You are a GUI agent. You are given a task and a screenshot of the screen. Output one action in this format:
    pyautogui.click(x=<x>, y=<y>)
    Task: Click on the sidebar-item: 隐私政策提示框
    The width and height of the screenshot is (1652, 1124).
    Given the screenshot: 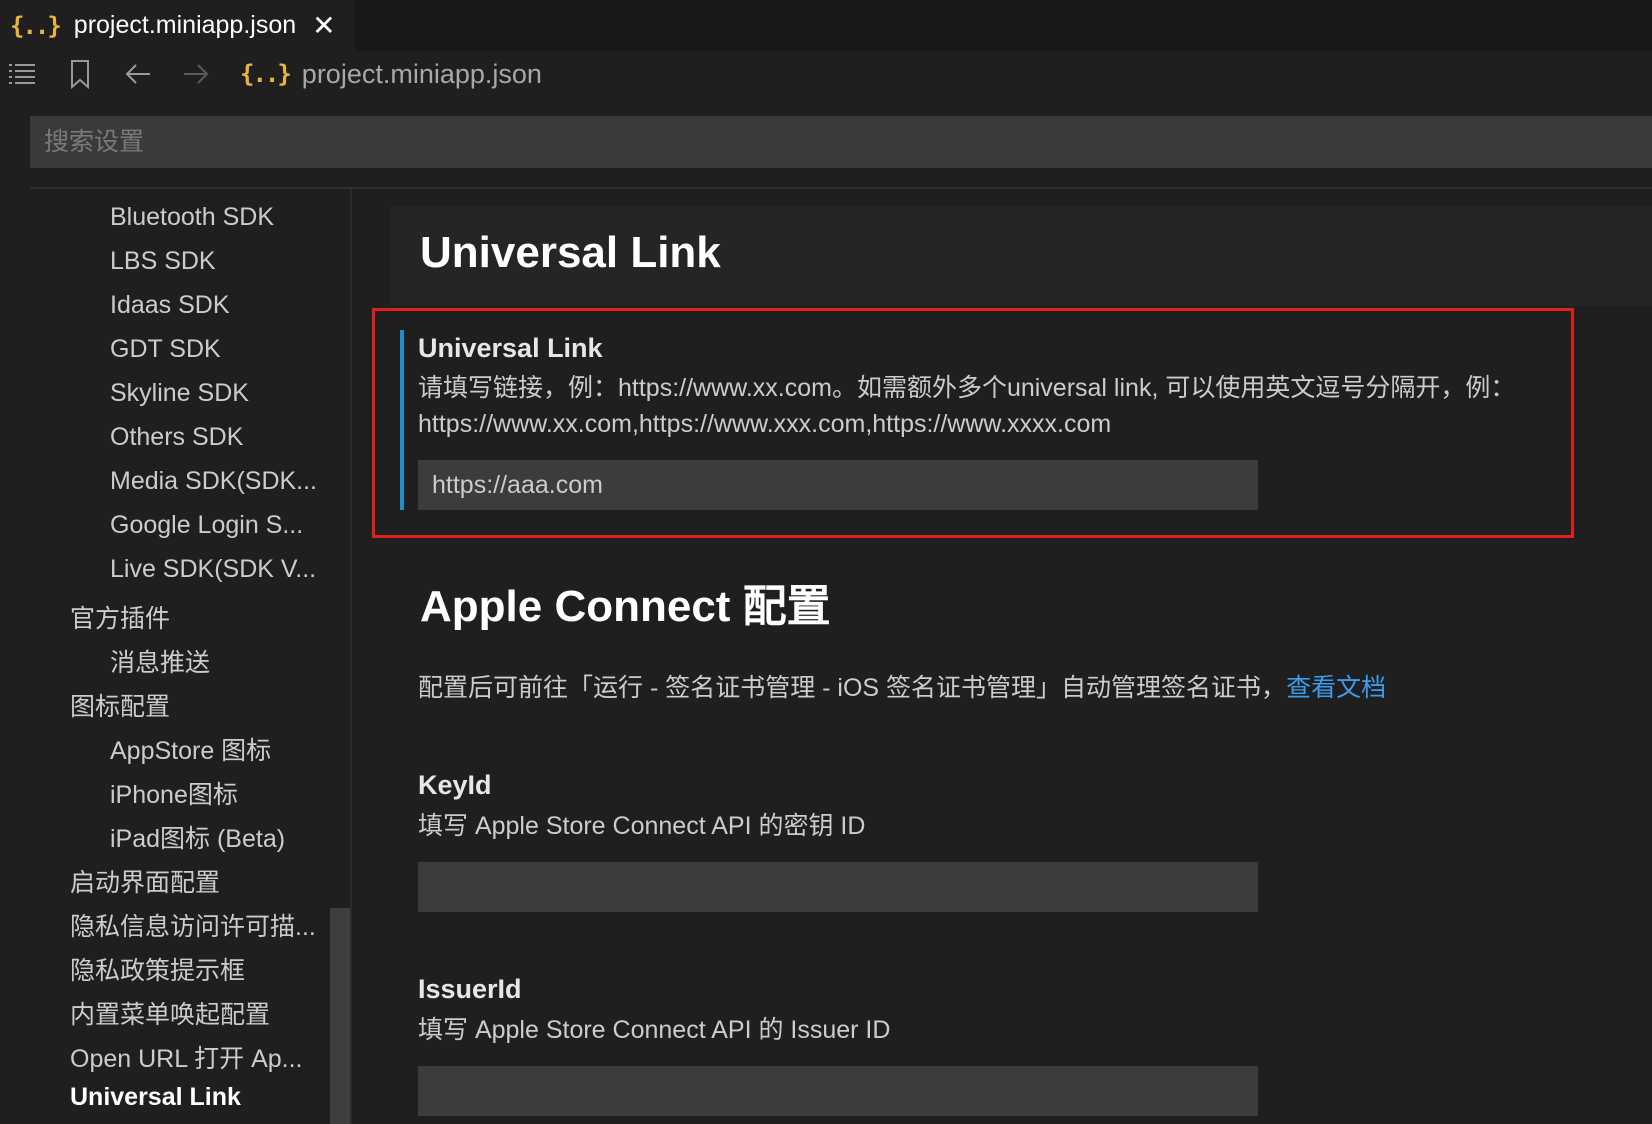 What is the action you would take?
    pyautogui.click(x=157, y=969)
    